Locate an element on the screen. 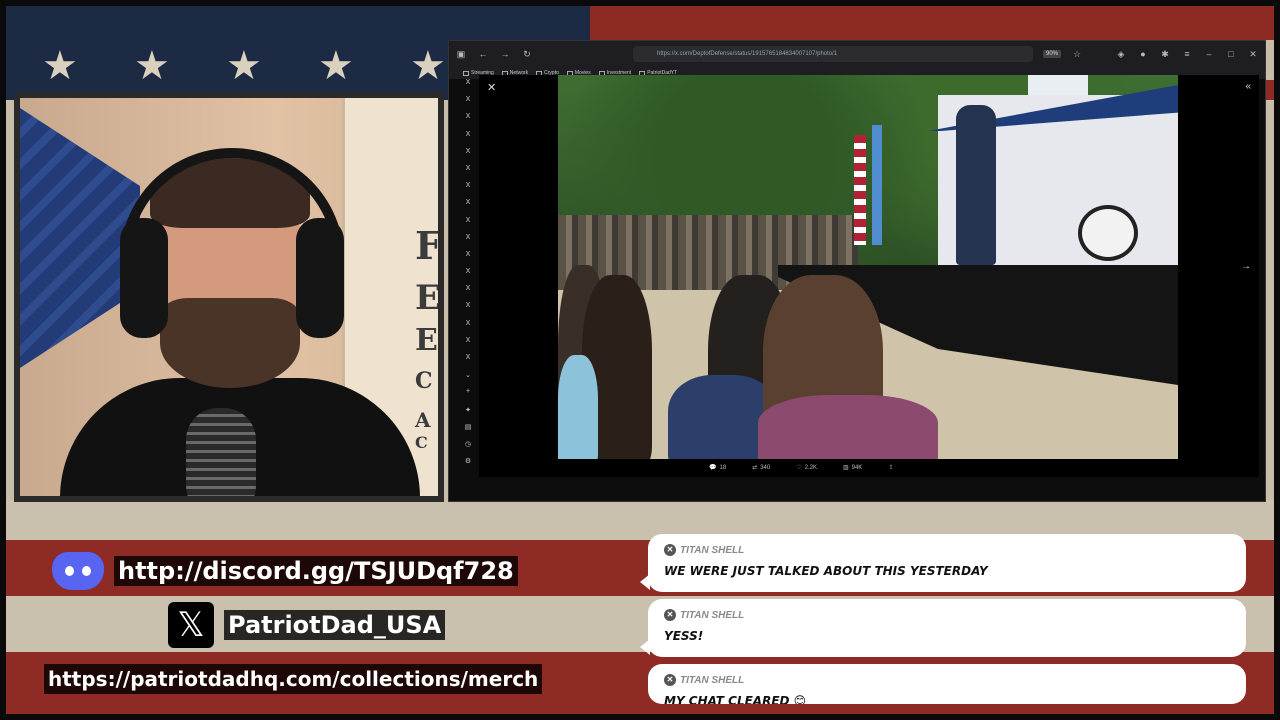 The width and height of the screenshot is (1280, 720). share-icon: ⇪ is located at coordinates (891, 468).